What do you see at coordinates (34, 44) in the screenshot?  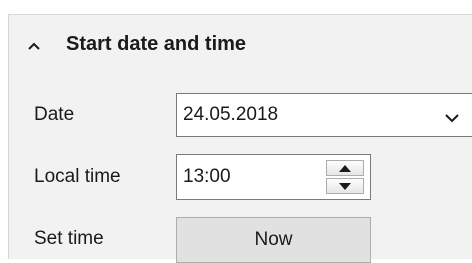 I see `chevron-up-icon` at bounding box center [34, 44].